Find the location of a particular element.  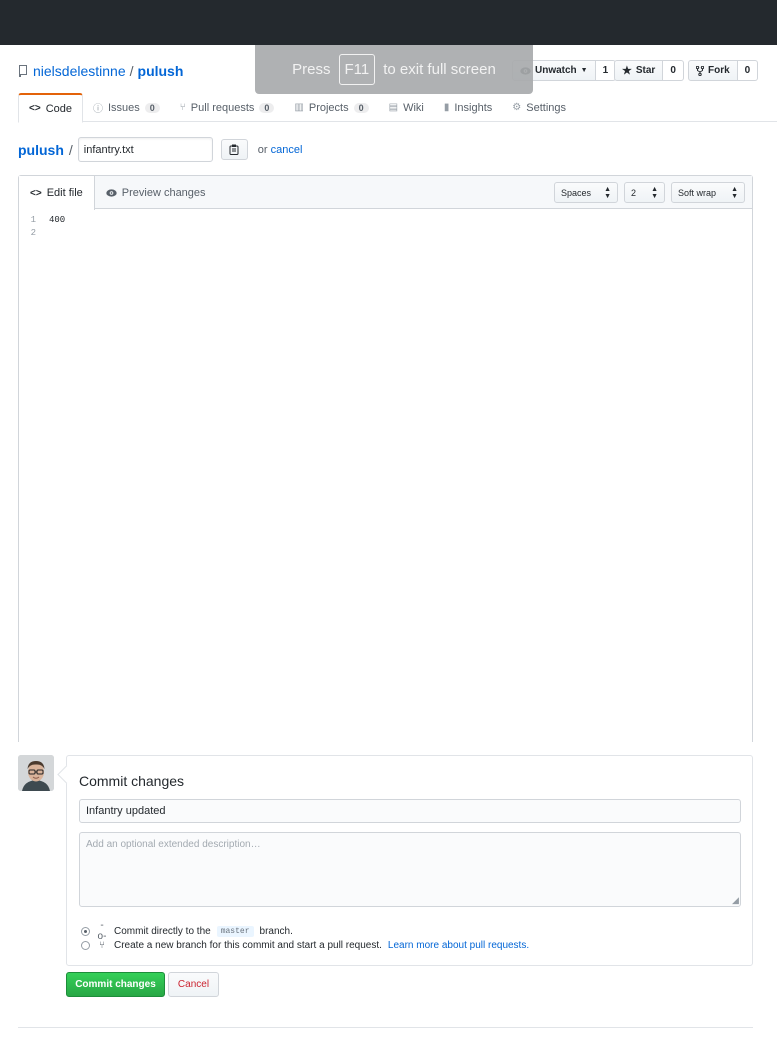

book-icon: ▤ is located at coordinates (393, 107).